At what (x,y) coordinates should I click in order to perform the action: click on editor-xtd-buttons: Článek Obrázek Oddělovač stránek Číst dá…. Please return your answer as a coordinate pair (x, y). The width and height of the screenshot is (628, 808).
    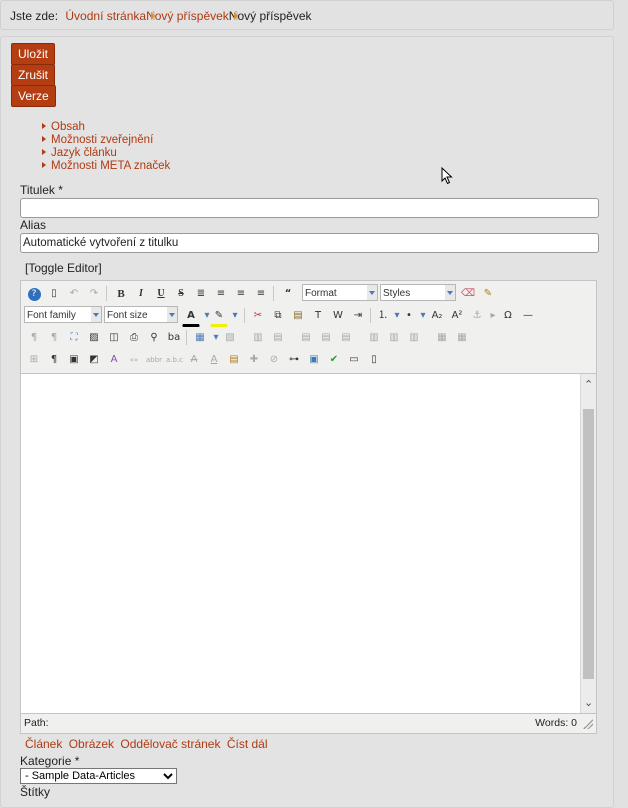
    Looking at the image, I should click on (148, 744).